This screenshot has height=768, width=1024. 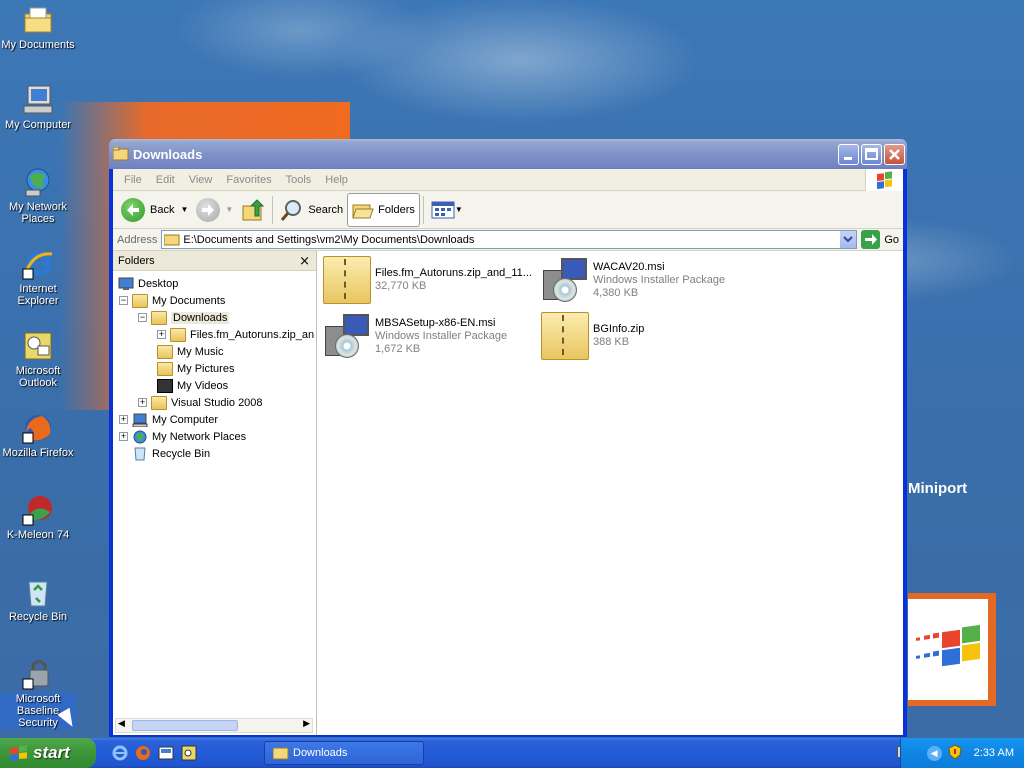 I want to click on go-button: Go, so click(x=880, y=239).